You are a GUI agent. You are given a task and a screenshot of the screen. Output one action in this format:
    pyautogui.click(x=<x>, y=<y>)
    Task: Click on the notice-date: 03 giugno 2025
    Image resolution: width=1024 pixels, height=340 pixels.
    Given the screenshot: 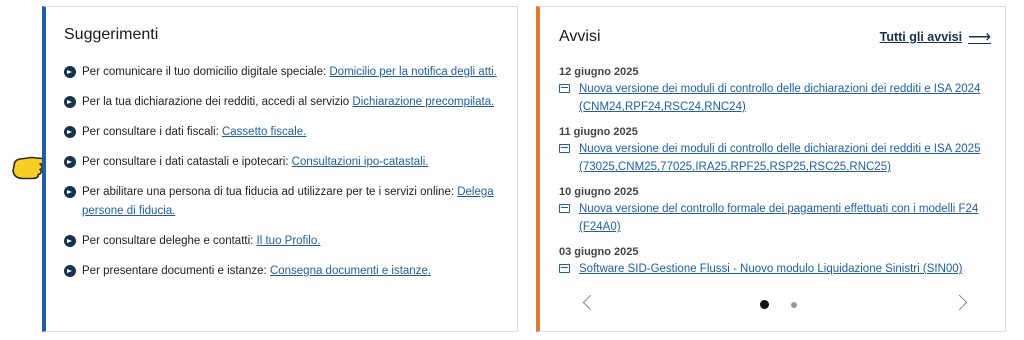 What is the action you would take?
    pyautogui.click(x=599, y=252)
    